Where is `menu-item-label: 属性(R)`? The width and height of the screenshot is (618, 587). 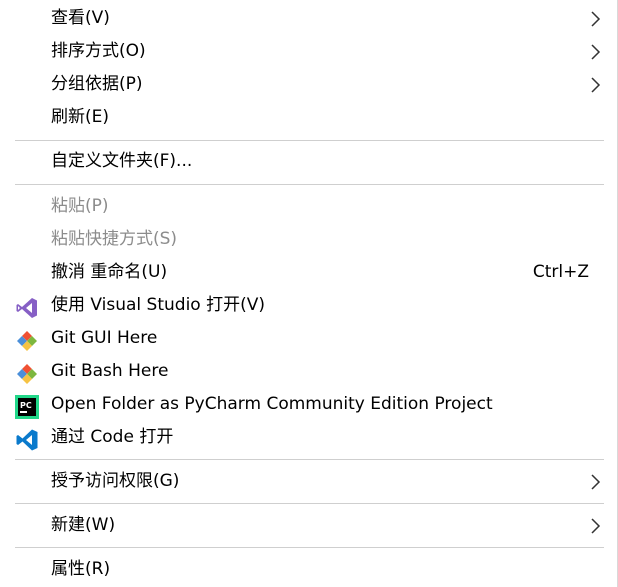
menu-item-label: 属性(R) is located at coordinates (81, 569).